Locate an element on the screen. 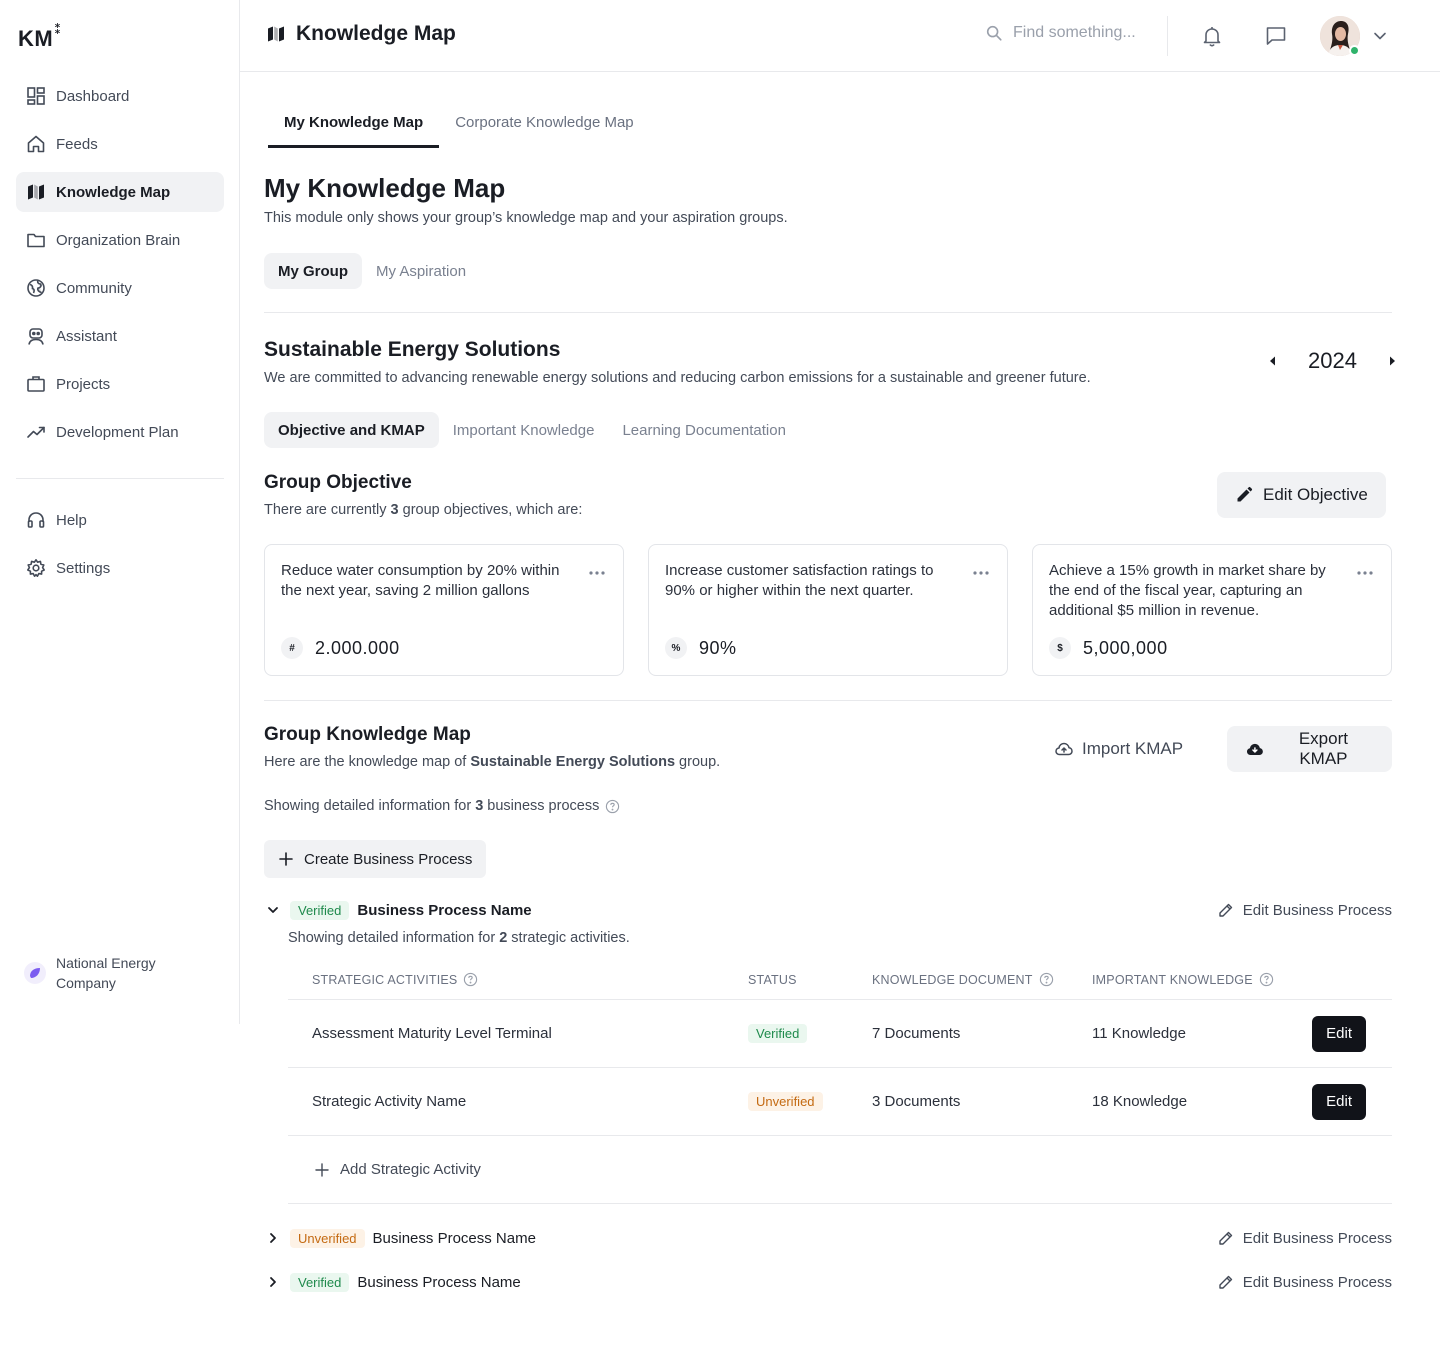 The width and height of the screenshot is (1440, 1364). activities-summary-prefix: Showing detailed information for is located at coordinates (392, 938).